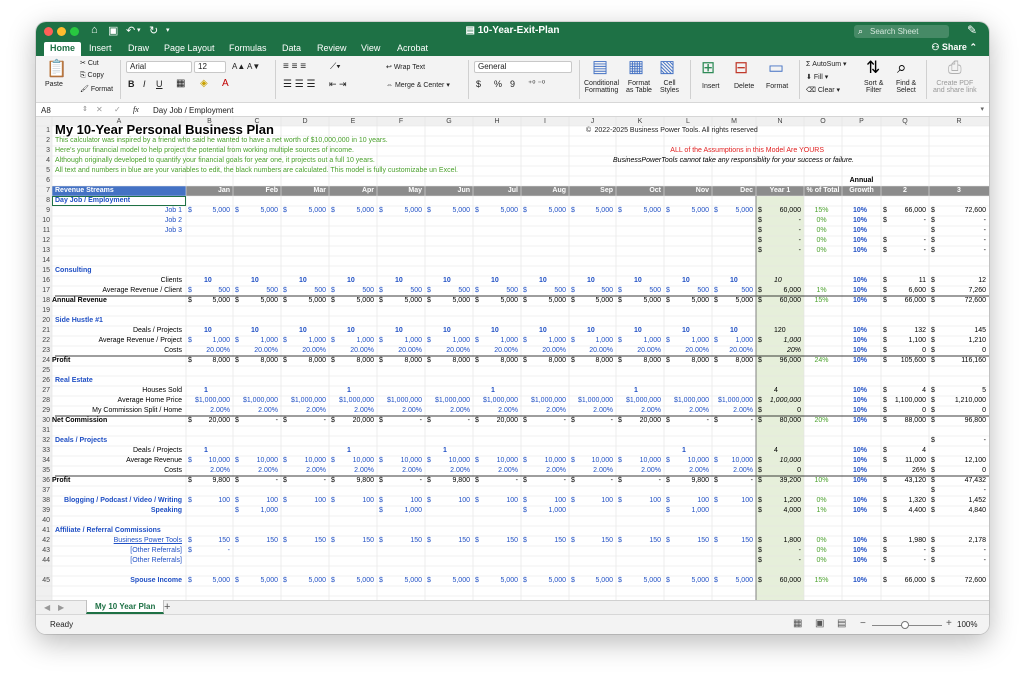 Image resolution: width=1024 pixels, height=679 pixels. Describe the element at coordinates (43, 461) in the screenshot. I see `row-header: 34` at that location.